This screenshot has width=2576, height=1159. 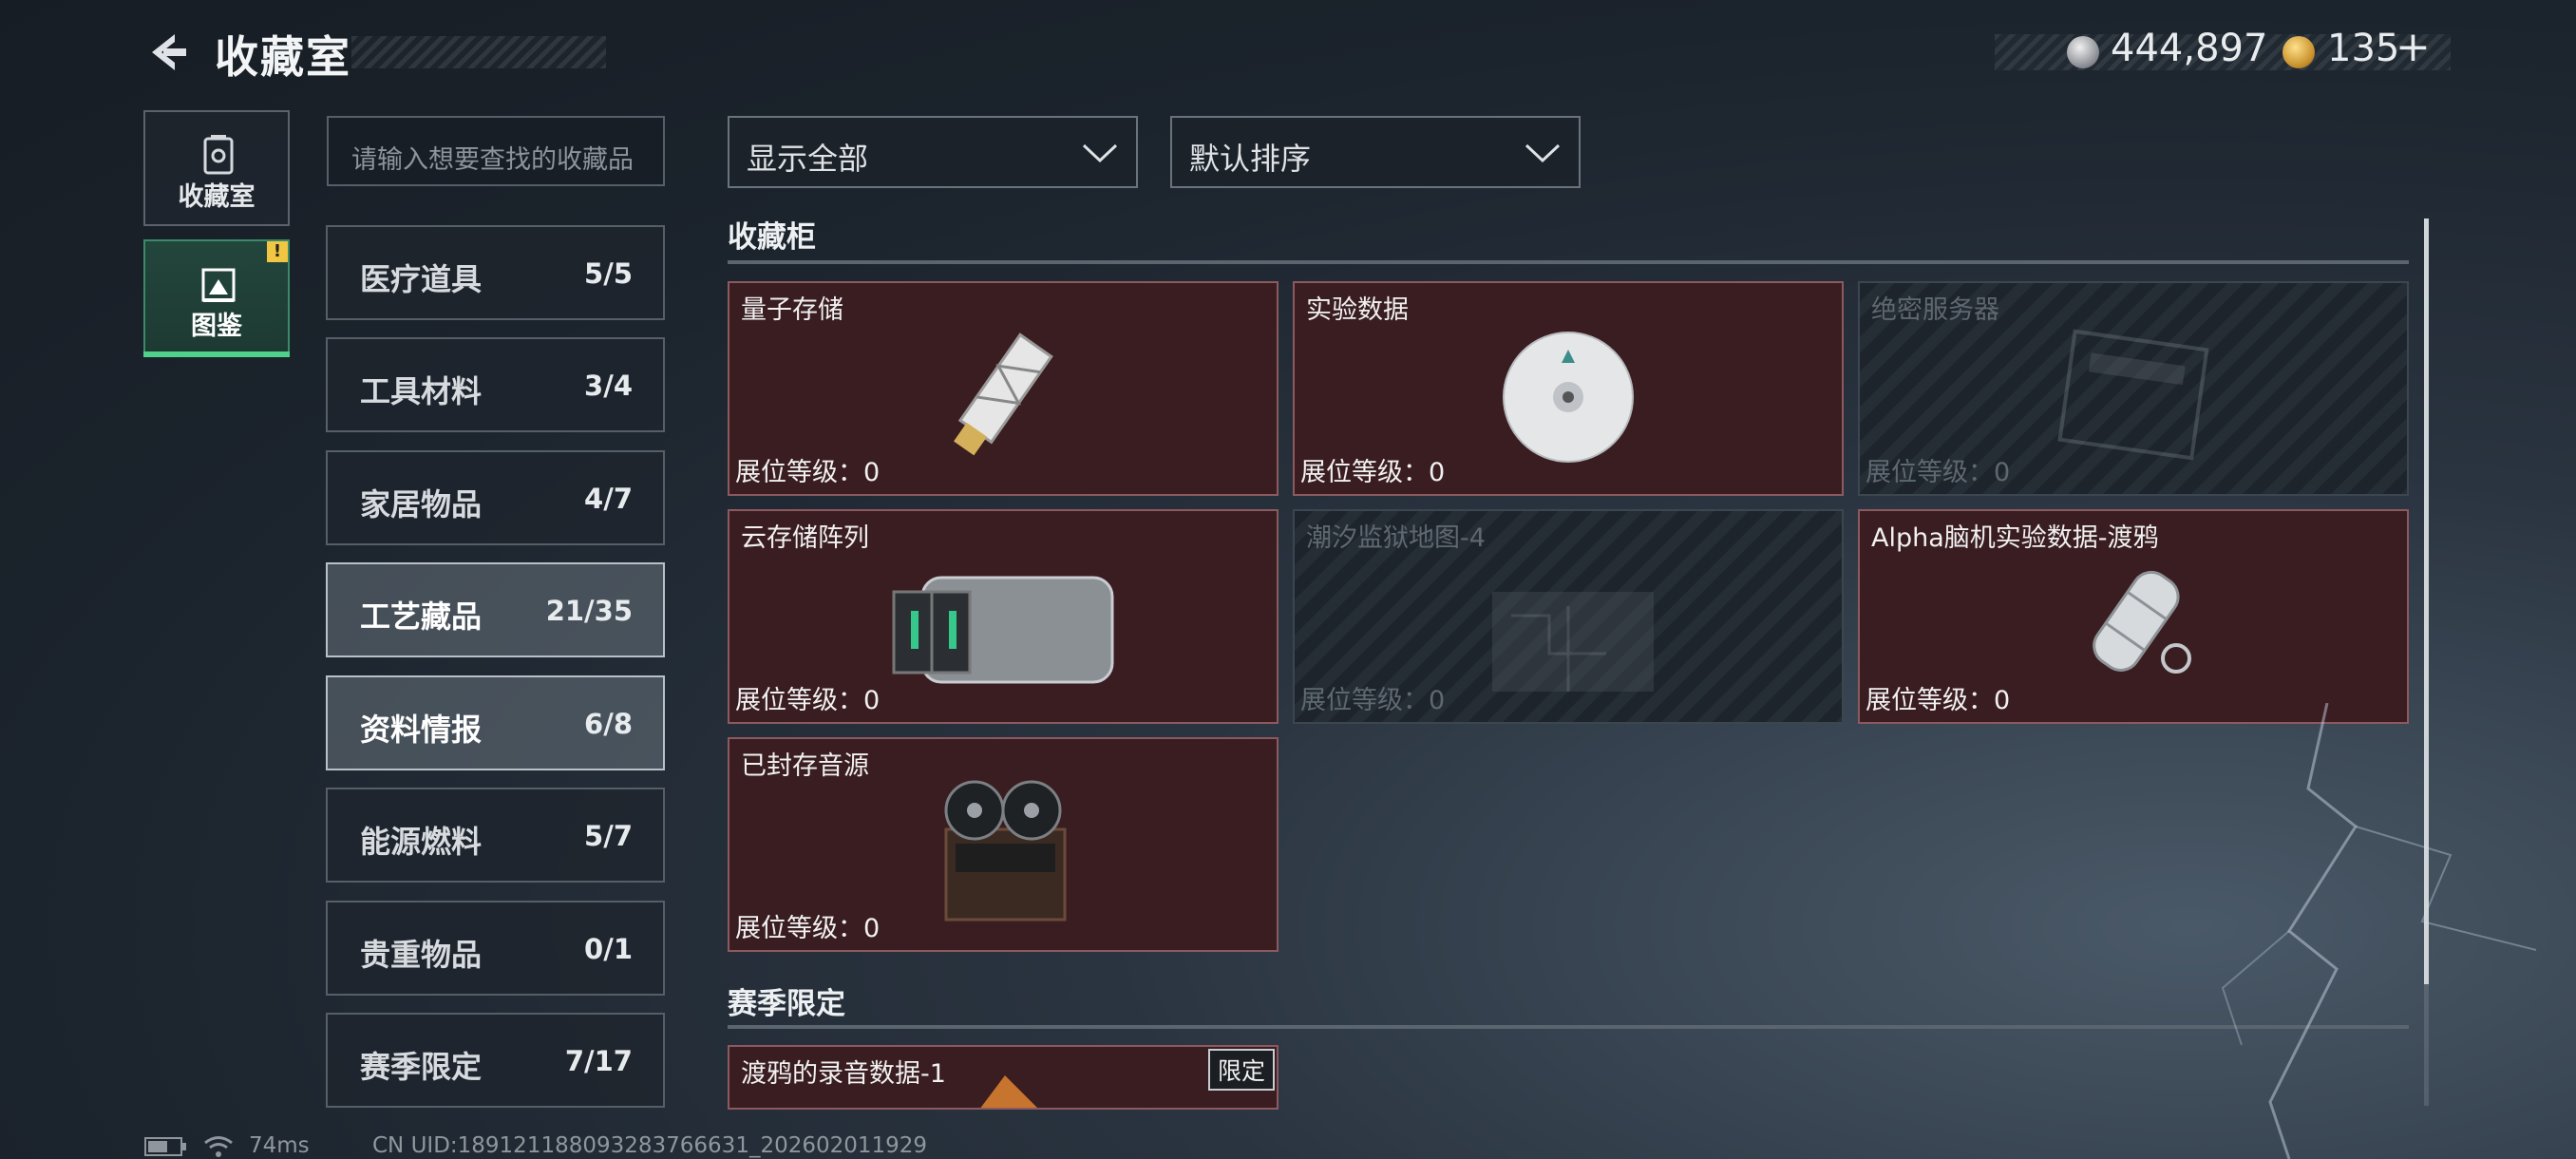 What do you see at coordinates (2189, 48) in the screenshot?
I see `silver-currency-amount: 444,897` at bounding box center [2189, 48].